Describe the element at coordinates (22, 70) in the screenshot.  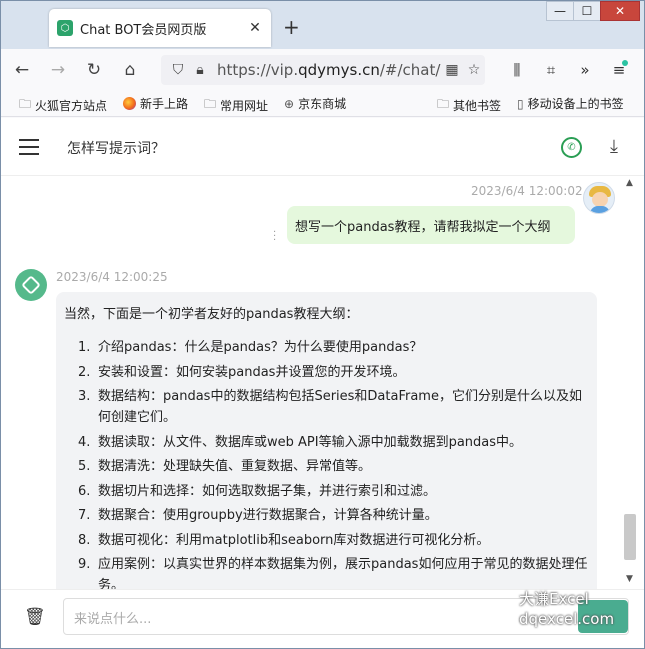
I see `back-arrow-icon: ←` at that location.